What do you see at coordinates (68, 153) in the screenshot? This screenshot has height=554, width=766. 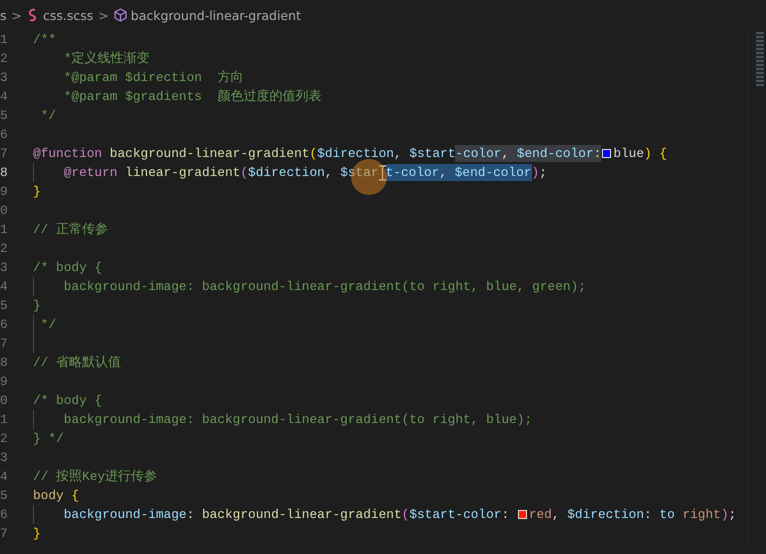 I see `code-keyword: @function` at bounding box center [68, 153].